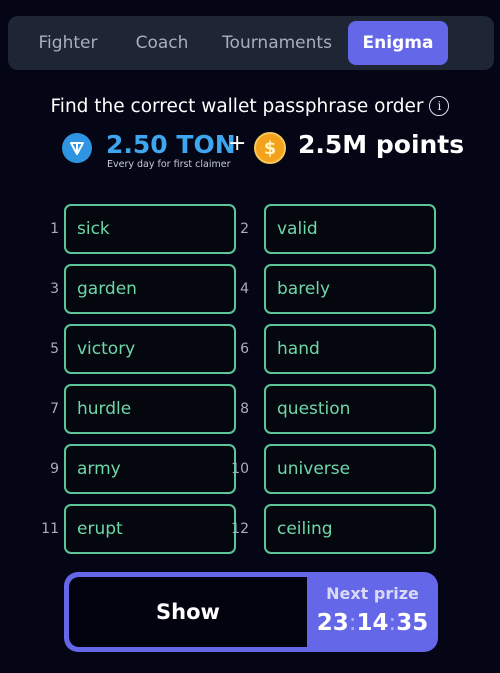 The width and height of the screenshot is (500, 673). What do you see at coordinates (240, 529) in the screenshot?
I see `word-number: 12` at bounding box center [240, 529].